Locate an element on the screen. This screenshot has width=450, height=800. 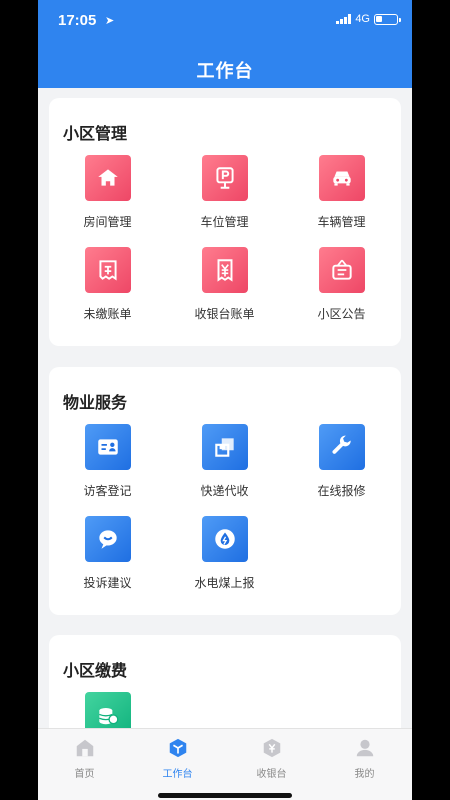
item-label: 快递代收 is located at coordinates (224, 491).